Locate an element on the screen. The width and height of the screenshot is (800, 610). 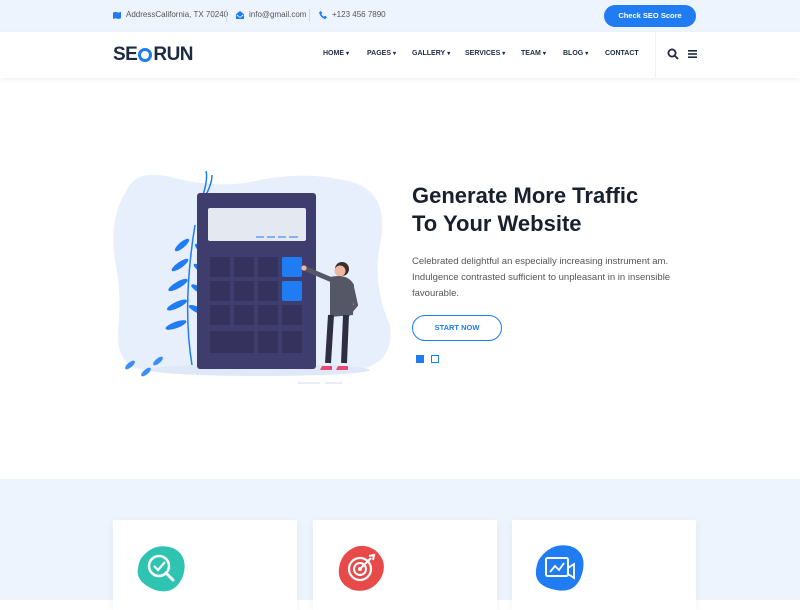
nav-services-label: SERVICES is located at coordinates (483, 53).